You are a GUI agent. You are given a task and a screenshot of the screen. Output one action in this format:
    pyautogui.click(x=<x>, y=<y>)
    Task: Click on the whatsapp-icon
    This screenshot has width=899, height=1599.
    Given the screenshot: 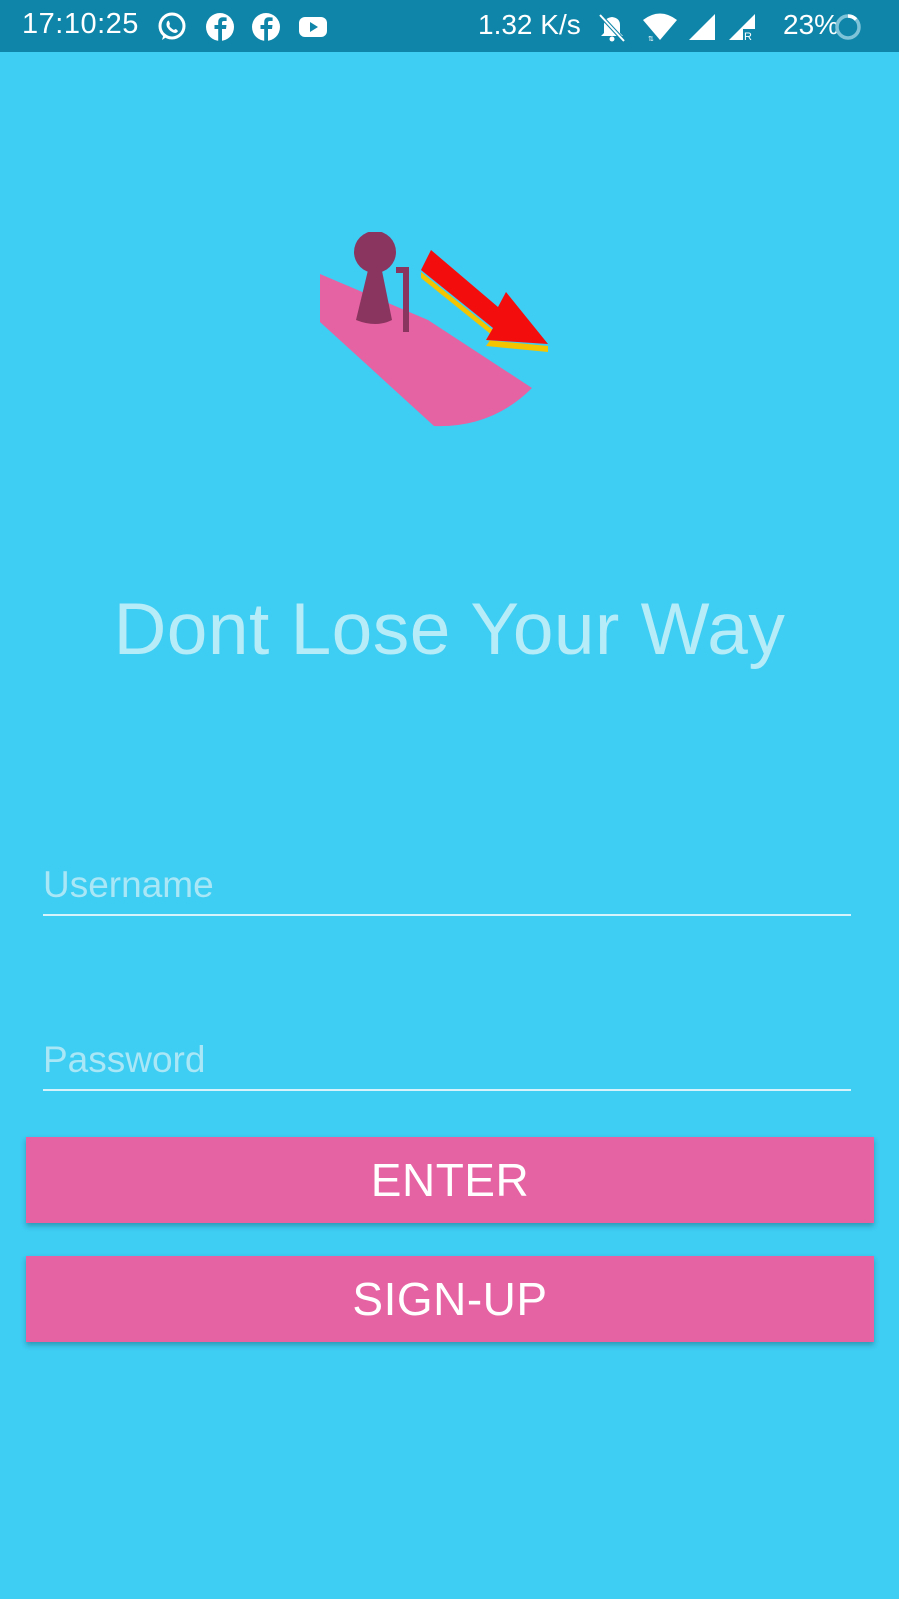 What is the action you would take?
    pyautogui.click(x=172, y=26)
    